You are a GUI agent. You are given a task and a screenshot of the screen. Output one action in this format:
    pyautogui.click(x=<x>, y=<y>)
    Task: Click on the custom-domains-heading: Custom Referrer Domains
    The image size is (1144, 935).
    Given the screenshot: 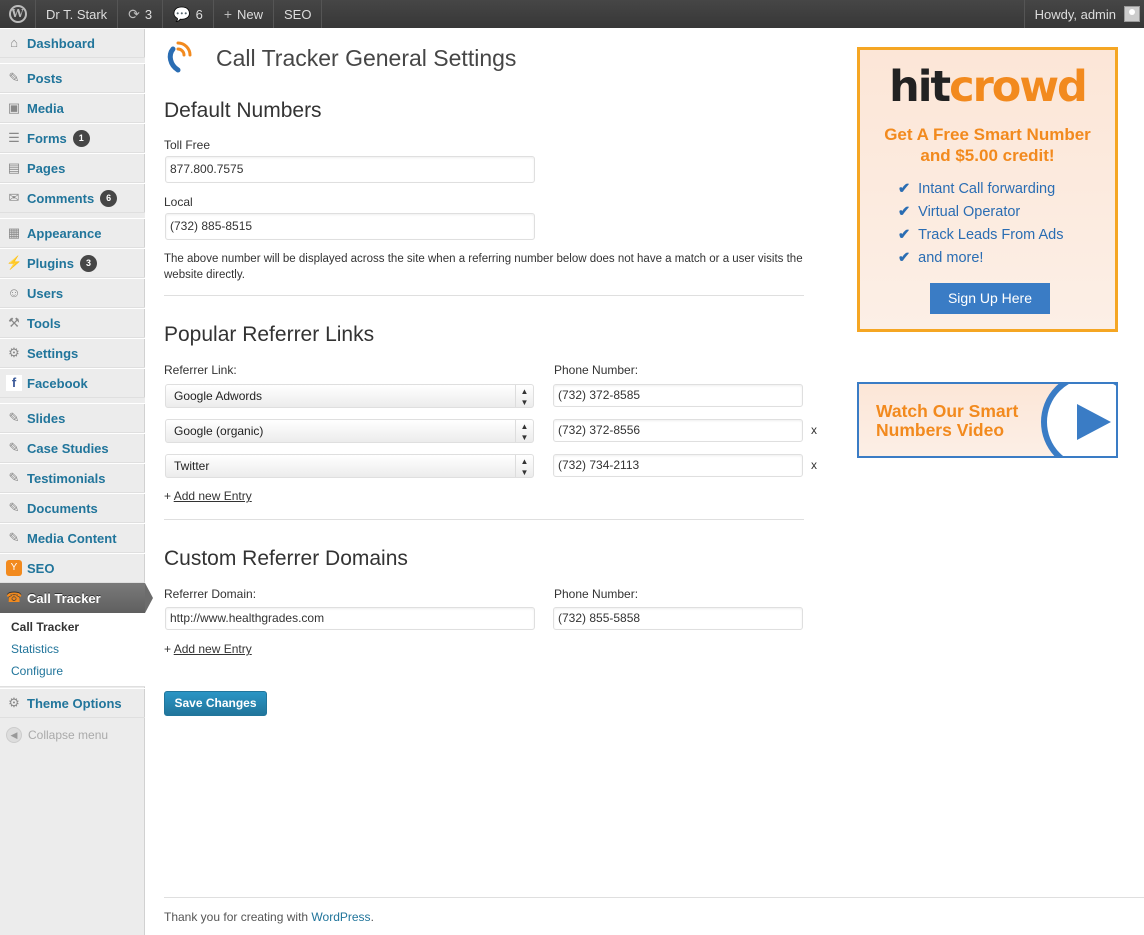 What is the action you would take?
    pyautogui.click(x=286, y=558)
    